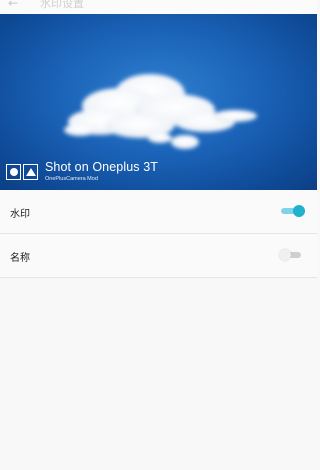  Describe the element at coordinates (101, 167) in the screenshot. I see `watermark-title: Shot on Oneplus 3T` at that location.